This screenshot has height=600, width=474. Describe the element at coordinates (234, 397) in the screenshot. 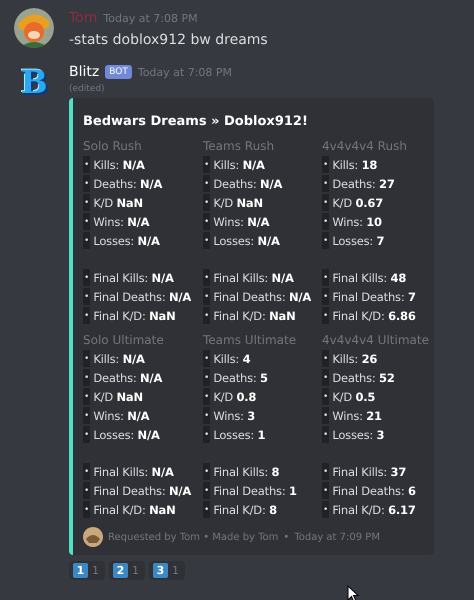

I see `stat-line: K/D 0.8` at that location.